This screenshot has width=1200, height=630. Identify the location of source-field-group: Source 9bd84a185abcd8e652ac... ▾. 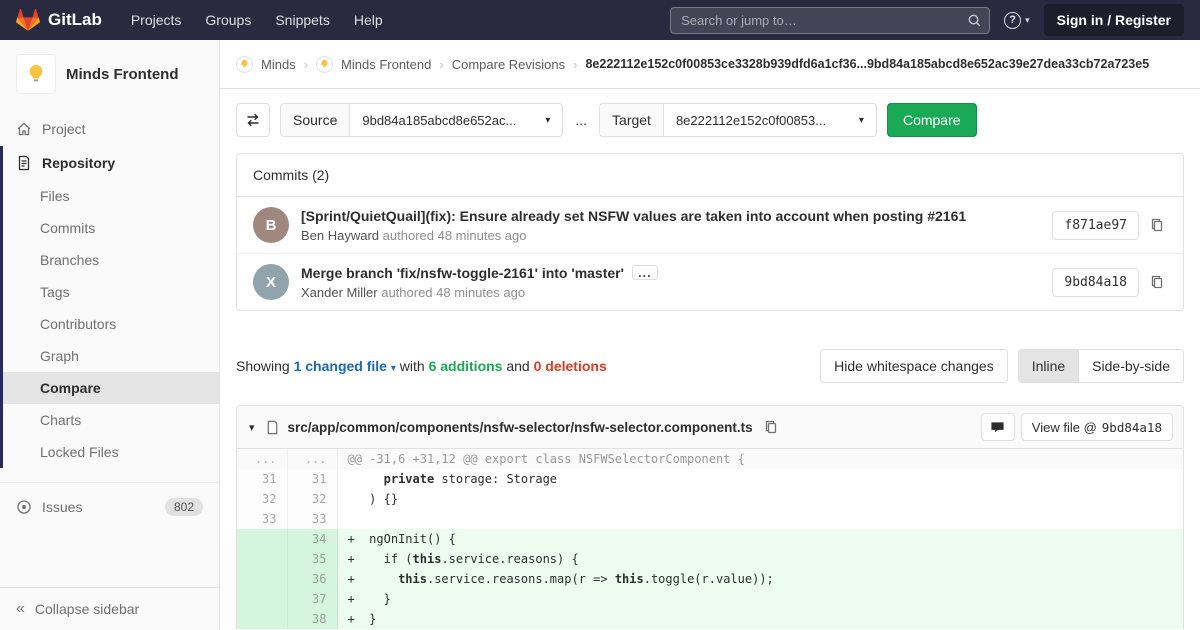
(422, 120).